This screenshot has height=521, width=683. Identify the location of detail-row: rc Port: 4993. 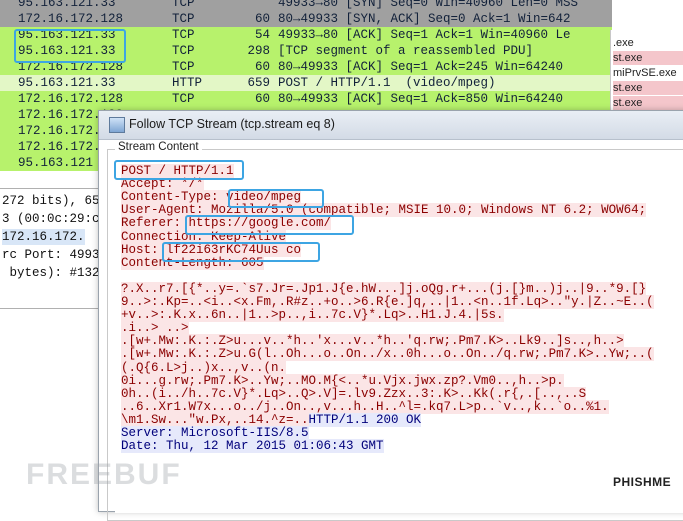
(50, 255).